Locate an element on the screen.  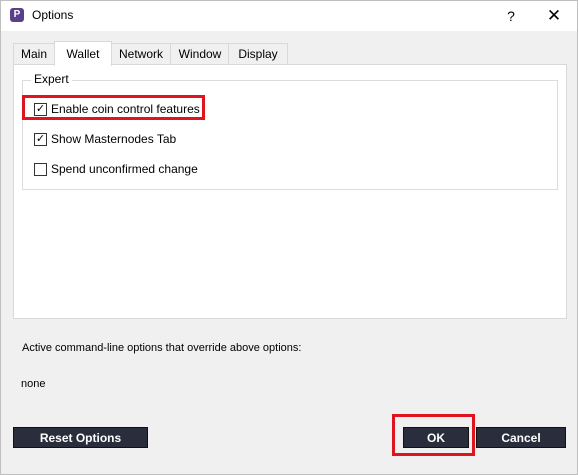
window-title: Options is located at coordinates (53, 15).